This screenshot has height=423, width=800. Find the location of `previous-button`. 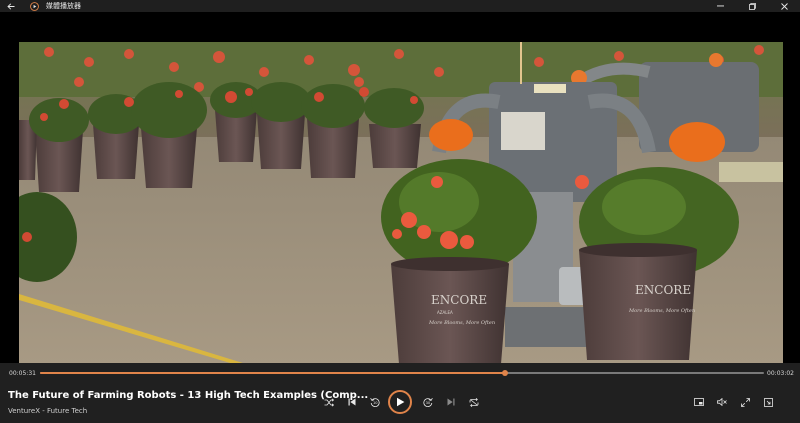

previous-button is located at coordinates (352, 402).